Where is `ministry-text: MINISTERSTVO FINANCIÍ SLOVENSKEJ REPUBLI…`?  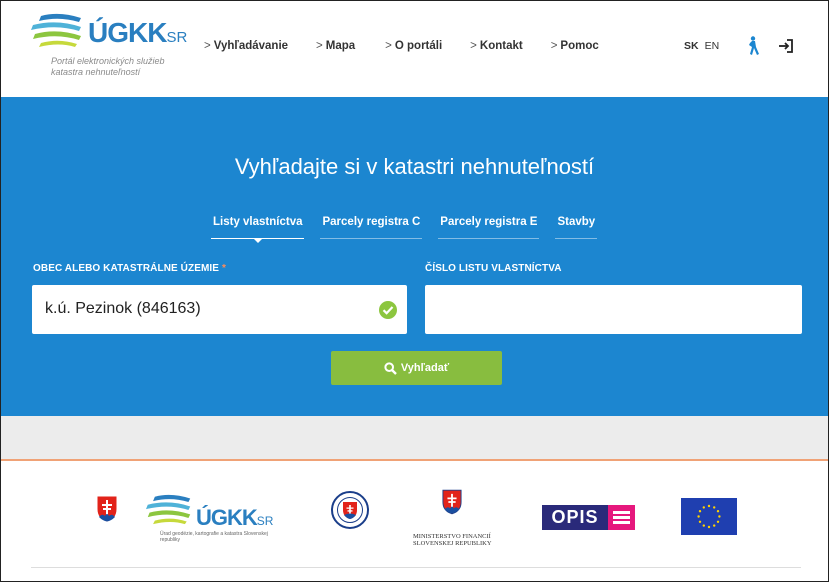
ministry-text: MINISTERSTVO FINANCIÍ SLOVENSKEJ REPUBLI… is located at coordinates (452, 540).